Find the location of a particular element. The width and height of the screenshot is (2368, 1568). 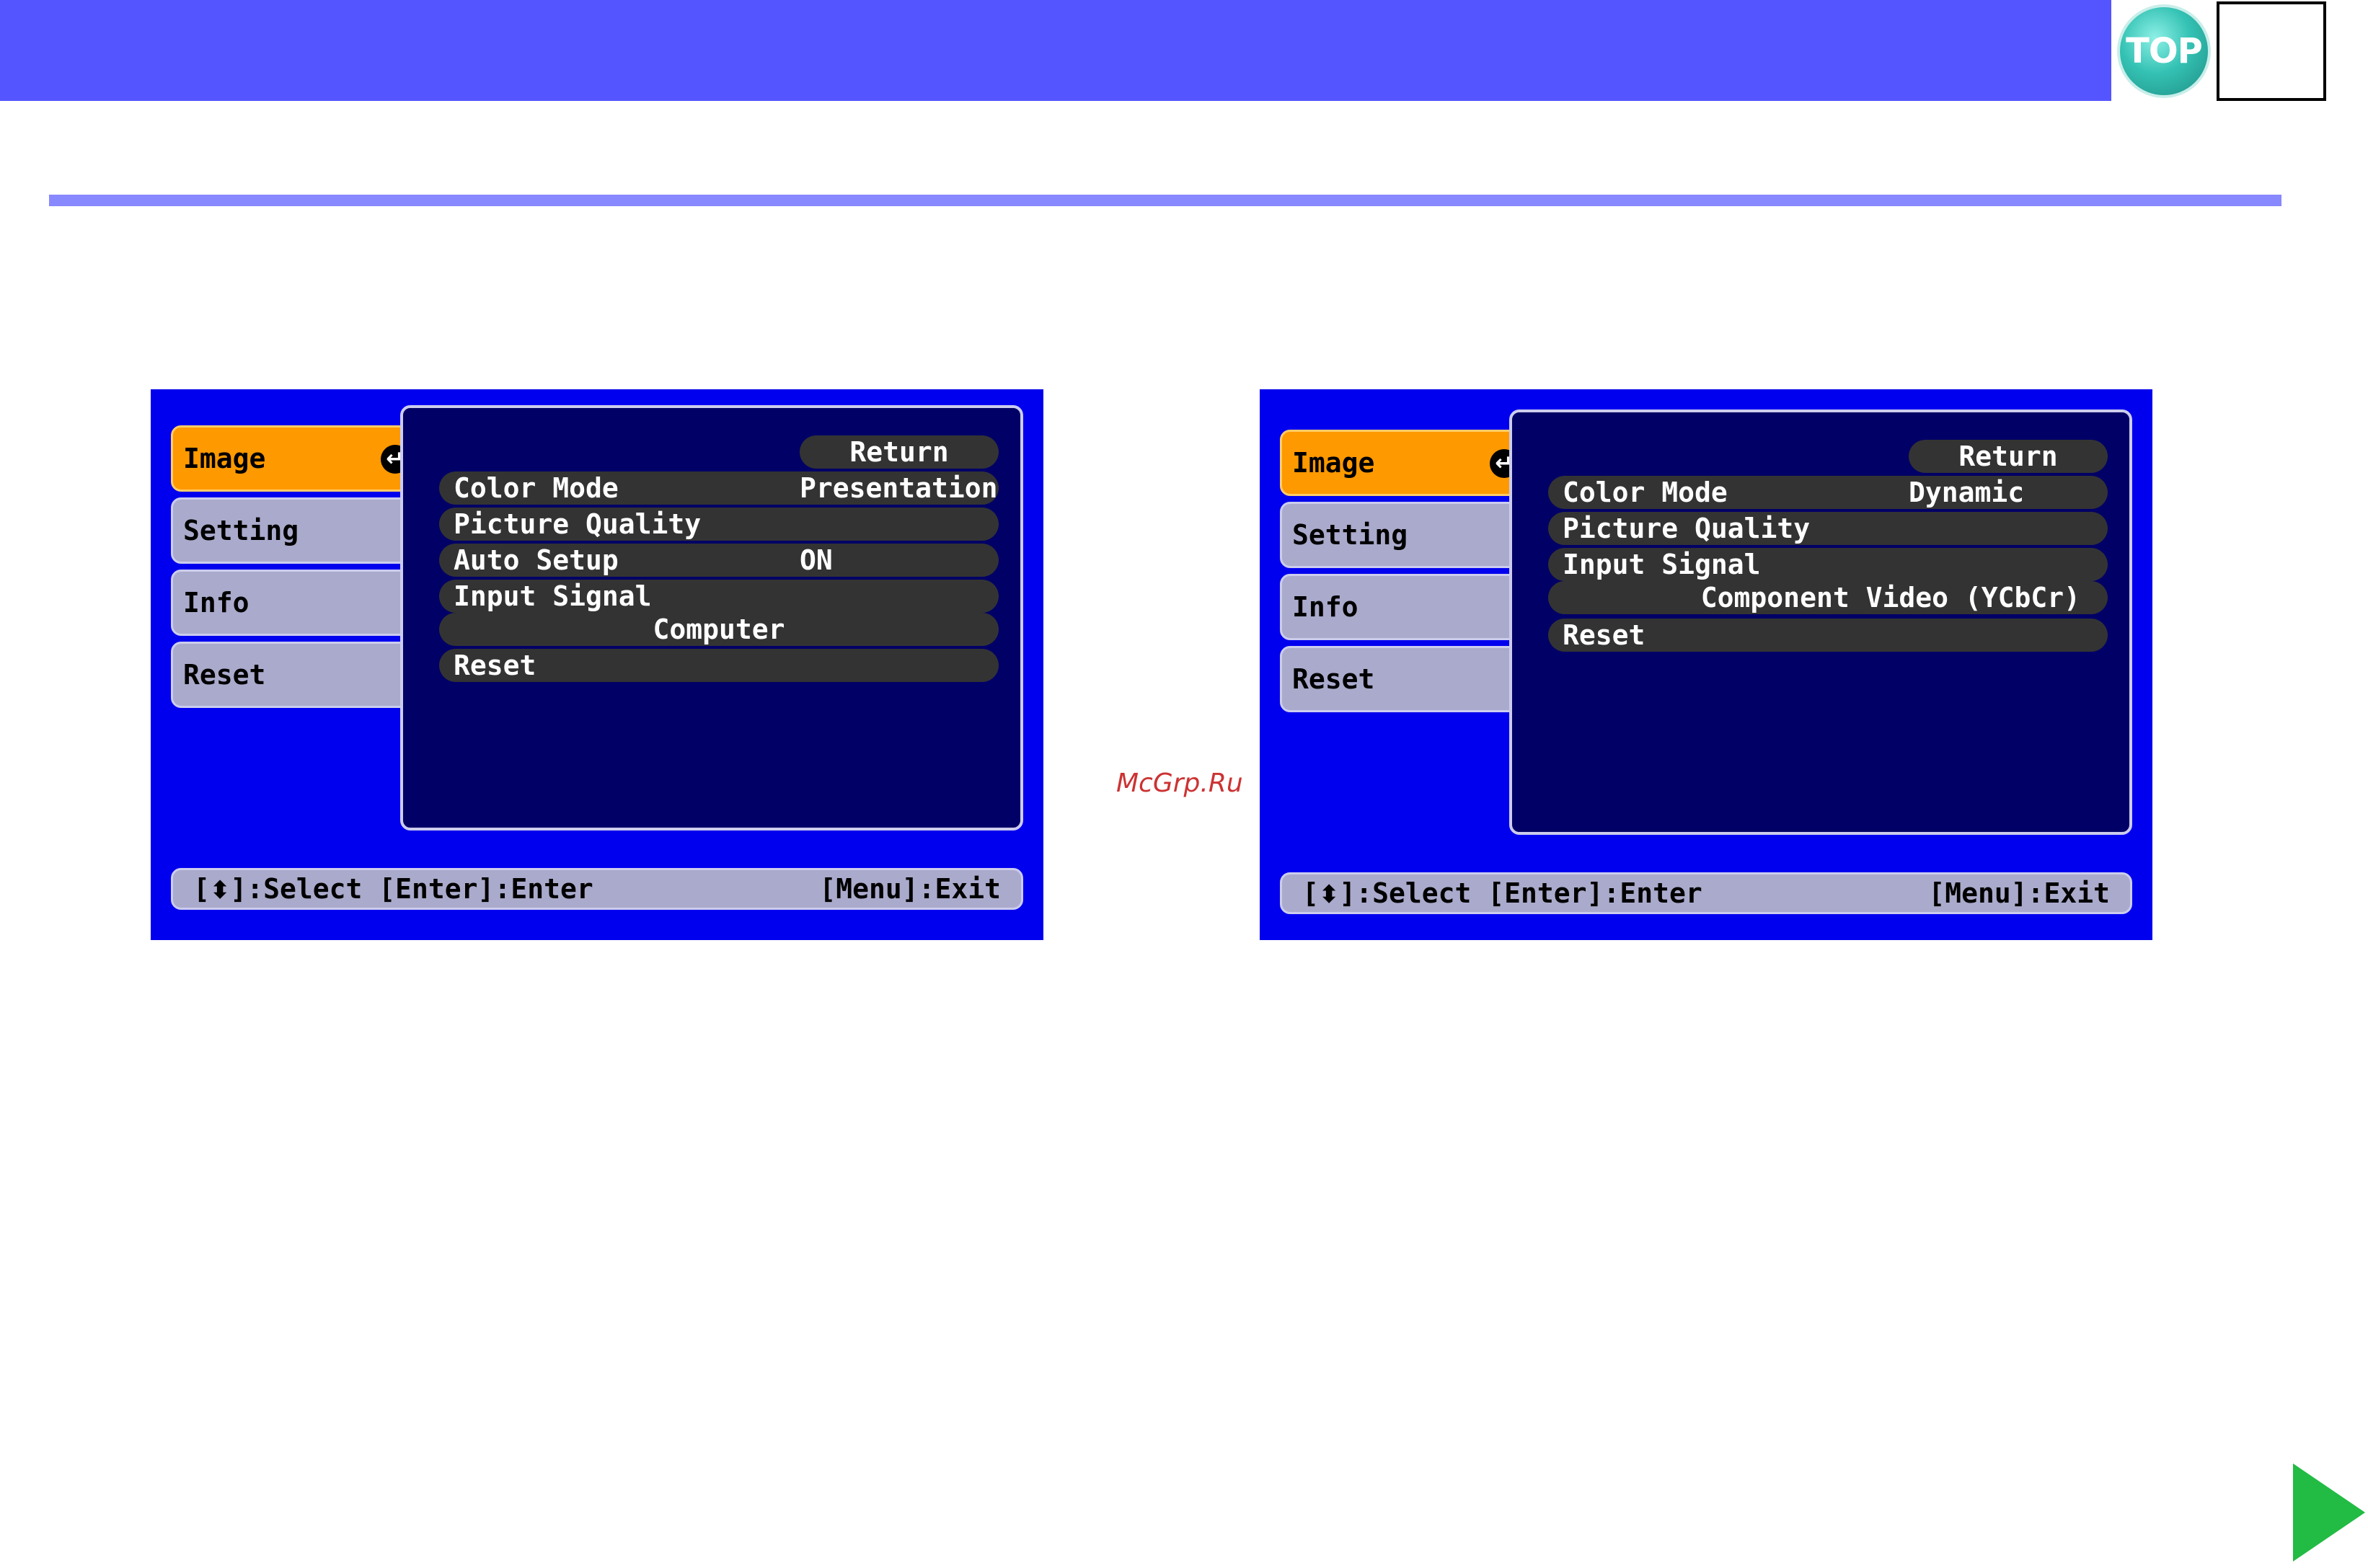

section-divider is located at coordinates (1165, 200).